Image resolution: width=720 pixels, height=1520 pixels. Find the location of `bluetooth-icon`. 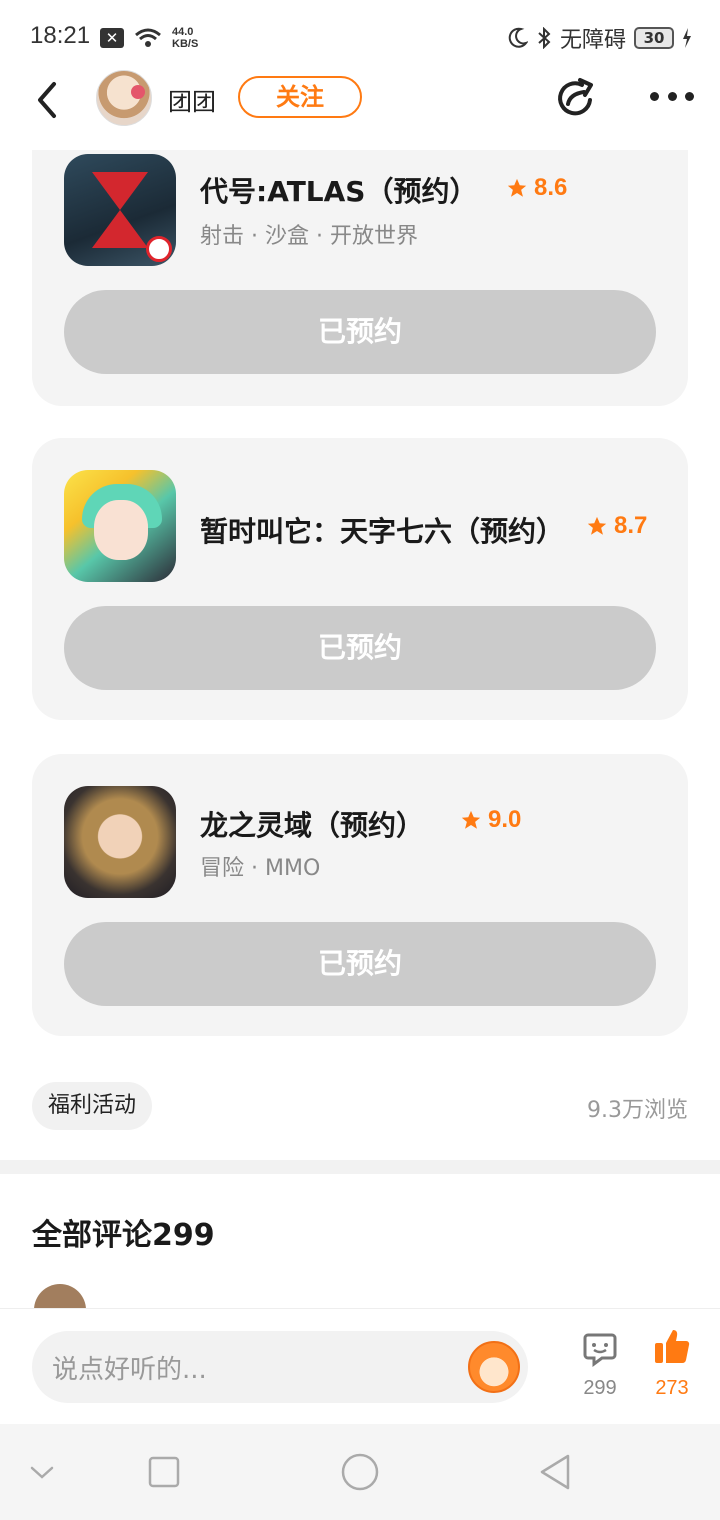

bluetooth-icon is located at coordinates (544, 38).